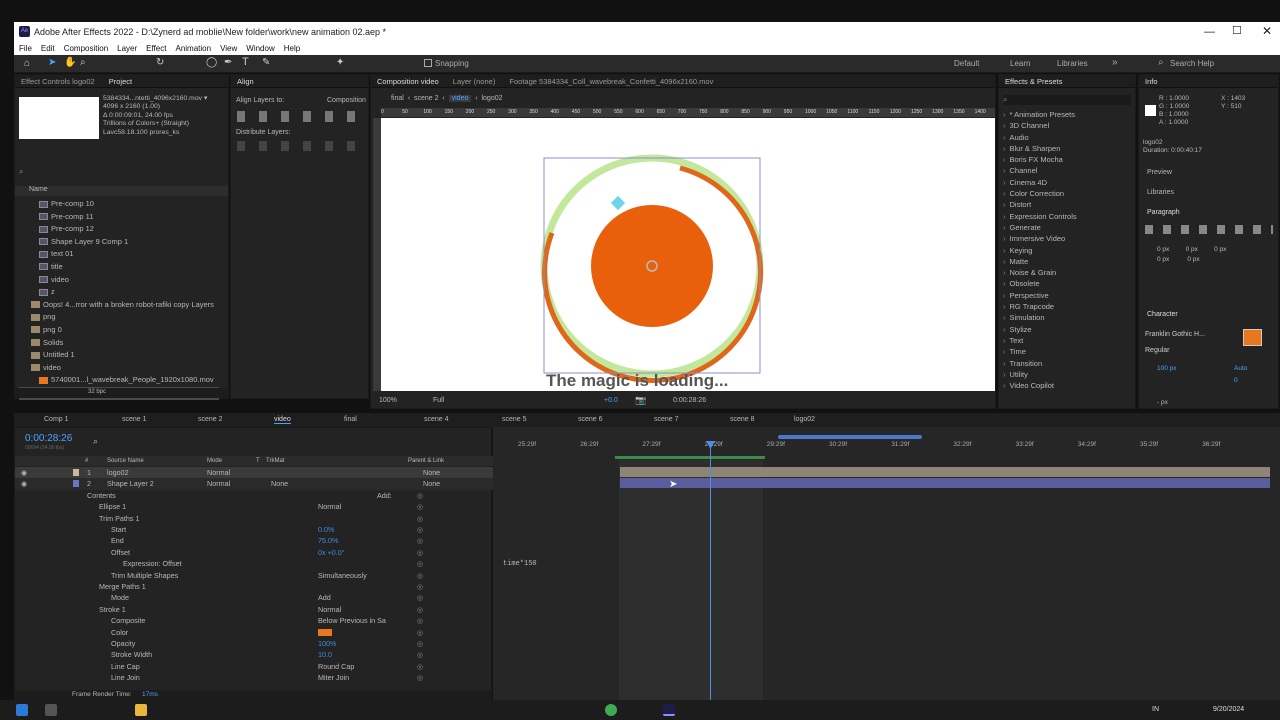 The height and width of the screenshot is (720, 1280). What do you see at coordinates (119, 330) in the screenshot?
I see `project-item: png 0` at bounding box center [119, 330].